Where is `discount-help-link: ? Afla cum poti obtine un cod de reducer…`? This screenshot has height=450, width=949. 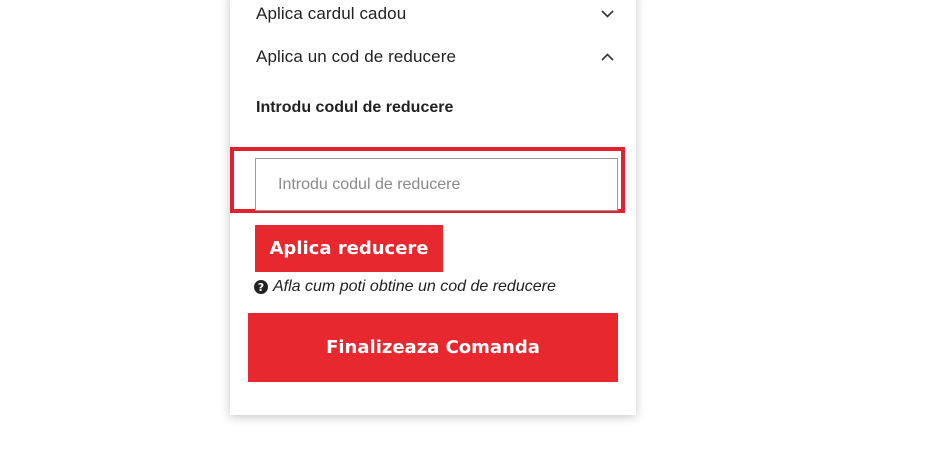
discount-help-link: ? Afla cum poti obtine un cod de reducer… is located at coordinates (405, 287).